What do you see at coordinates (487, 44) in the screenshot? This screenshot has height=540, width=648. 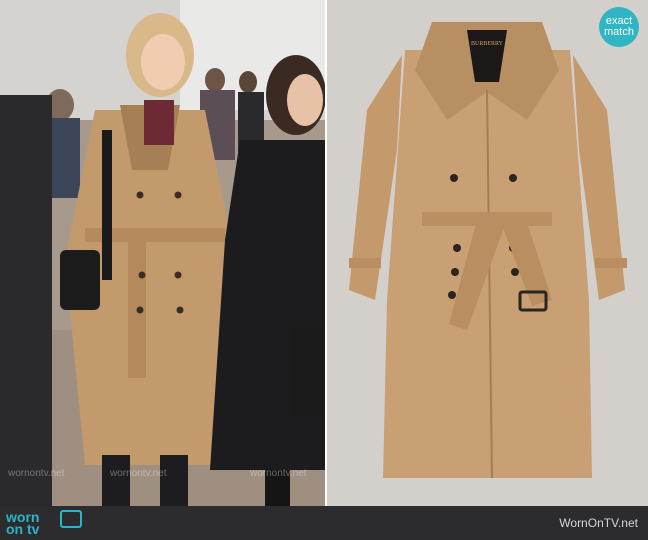 I see `svg-text: BURBERRY` at bounding box center [487, 44].